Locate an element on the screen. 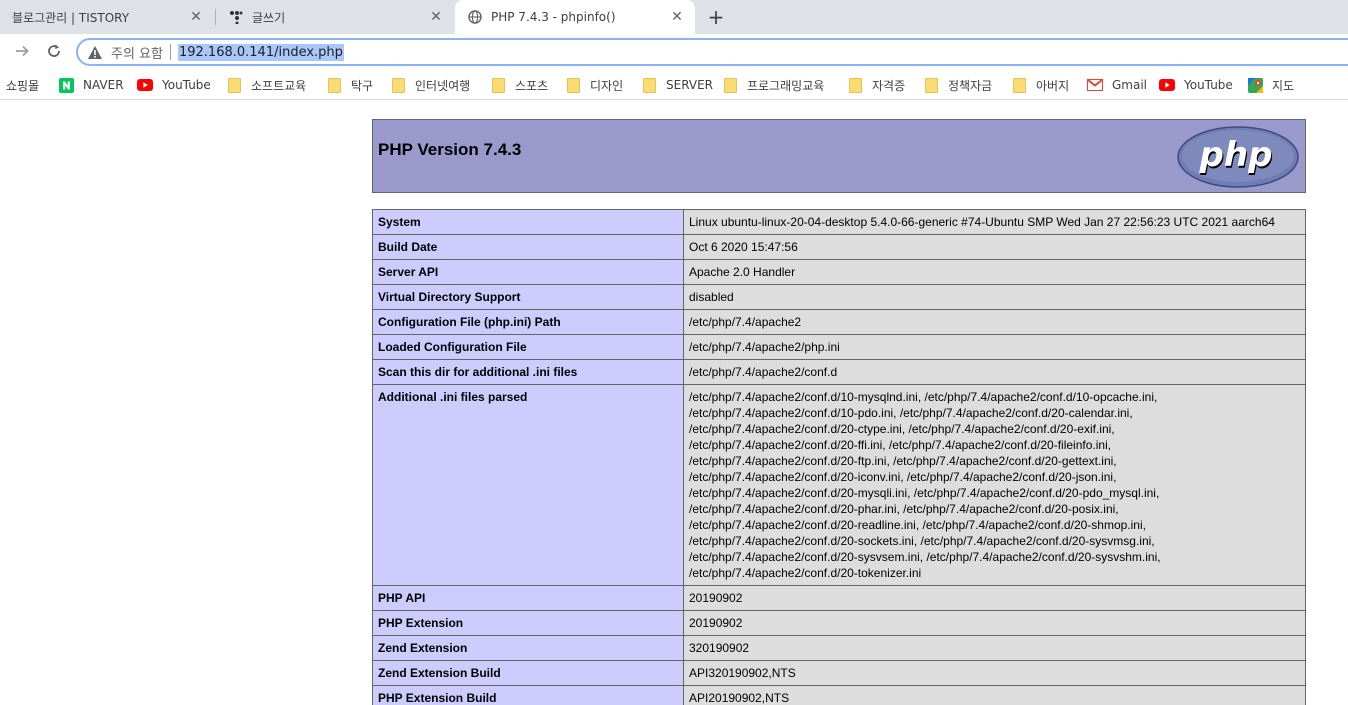 Image resolution: width=1348 pixels, height=705 pixels. php-version-header: PHP Version 7.4.3 php php is located at coordinates (839, 156).